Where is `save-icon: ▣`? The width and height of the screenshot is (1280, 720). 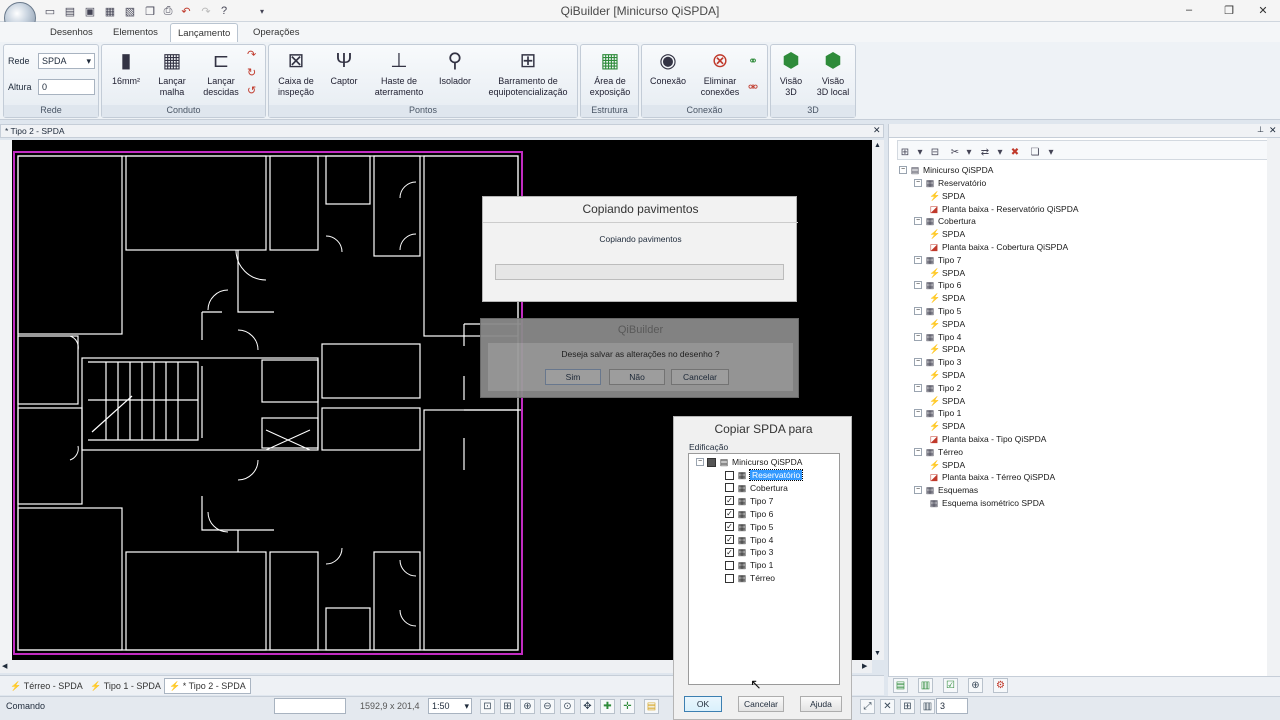
save-icon: ▣ is located at coordinates (90, 11).